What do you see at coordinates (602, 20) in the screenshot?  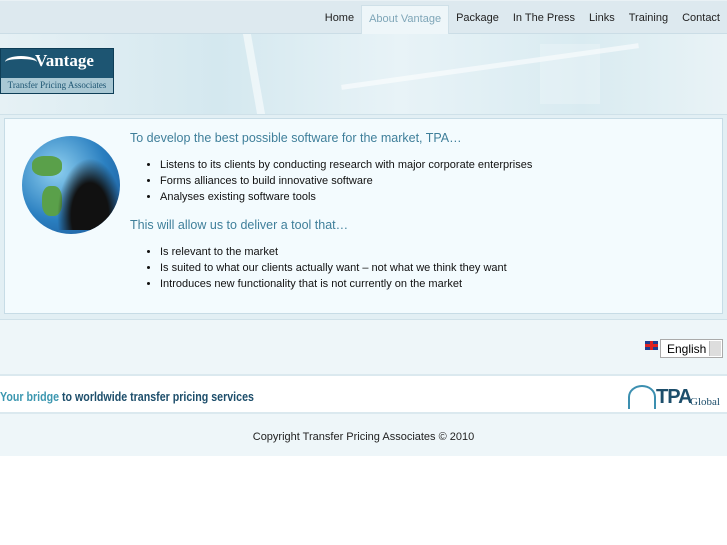 I see `nav-links: Links` at bounding box center [602, 20].